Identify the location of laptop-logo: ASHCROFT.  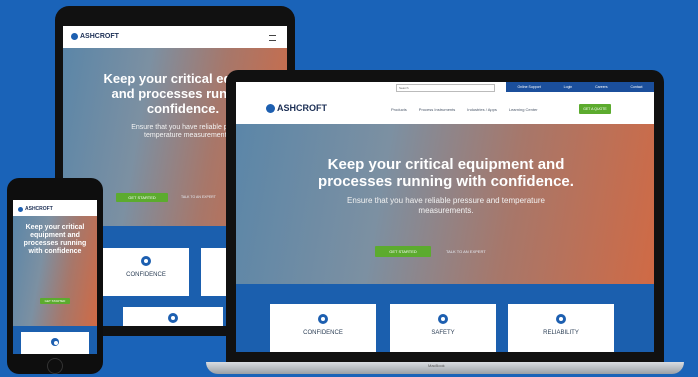
(296, 108).